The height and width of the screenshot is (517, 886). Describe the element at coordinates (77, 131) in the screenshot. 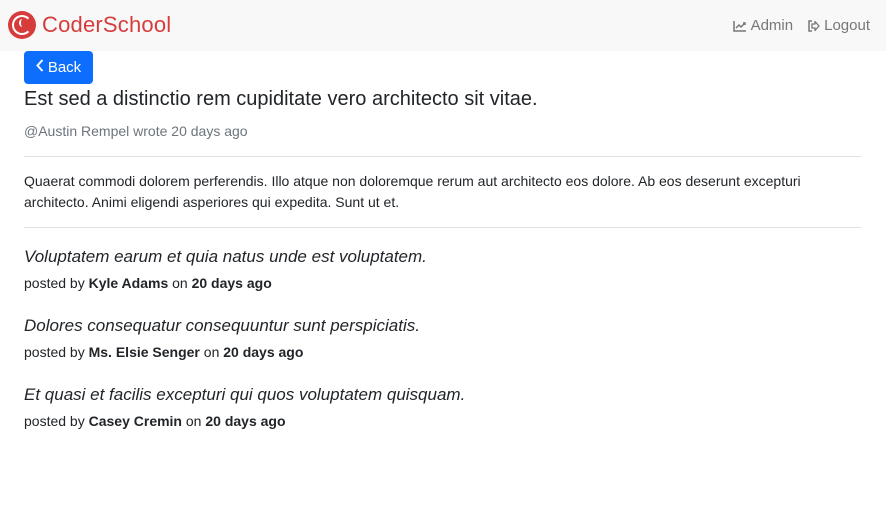

I see `post-author: @Austin Rempel` at that location.